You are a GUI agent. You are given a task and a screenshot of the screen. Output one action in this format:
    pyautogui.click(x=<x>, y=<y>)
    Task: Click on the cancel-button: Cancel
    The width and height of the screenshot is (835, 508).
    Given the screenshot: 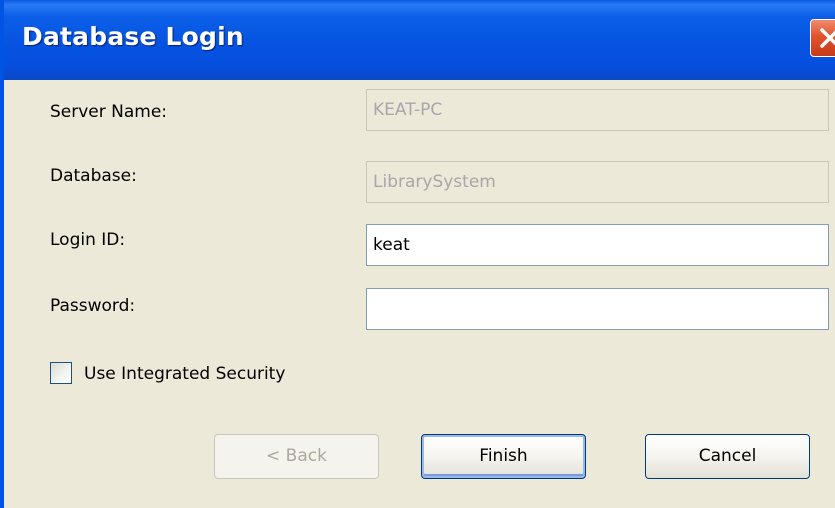 What is the action you would take?
    pyautogui.click(x=727, y=456)
    